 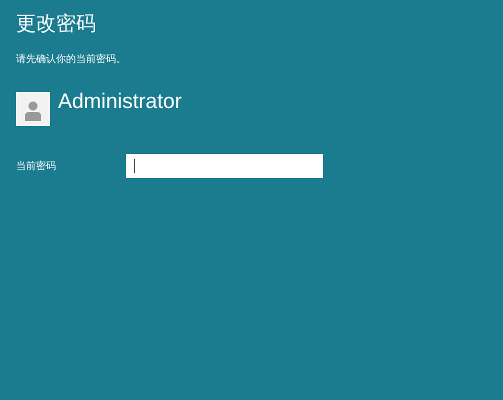 I want to click on page-title: 更改密码, so click(x=56, y=23).